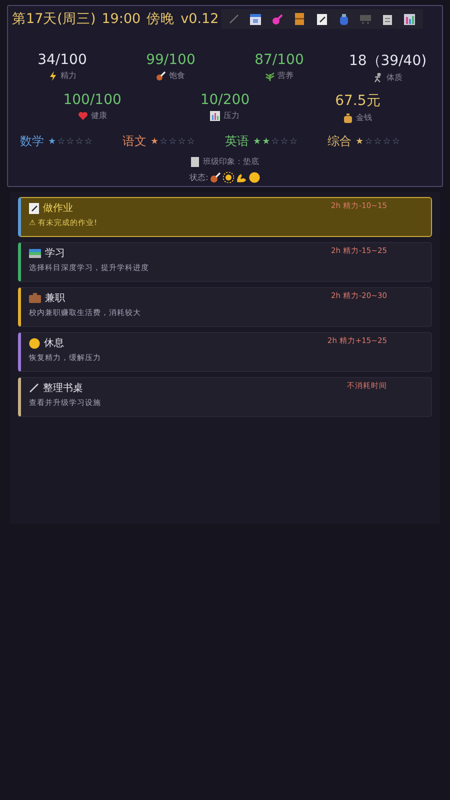 This screenshot has height=800, width=450. What do you see at coordinates (92, 100) in the screenshot?
I see `stat-value: 100/100` at bounding box center [92, 100].